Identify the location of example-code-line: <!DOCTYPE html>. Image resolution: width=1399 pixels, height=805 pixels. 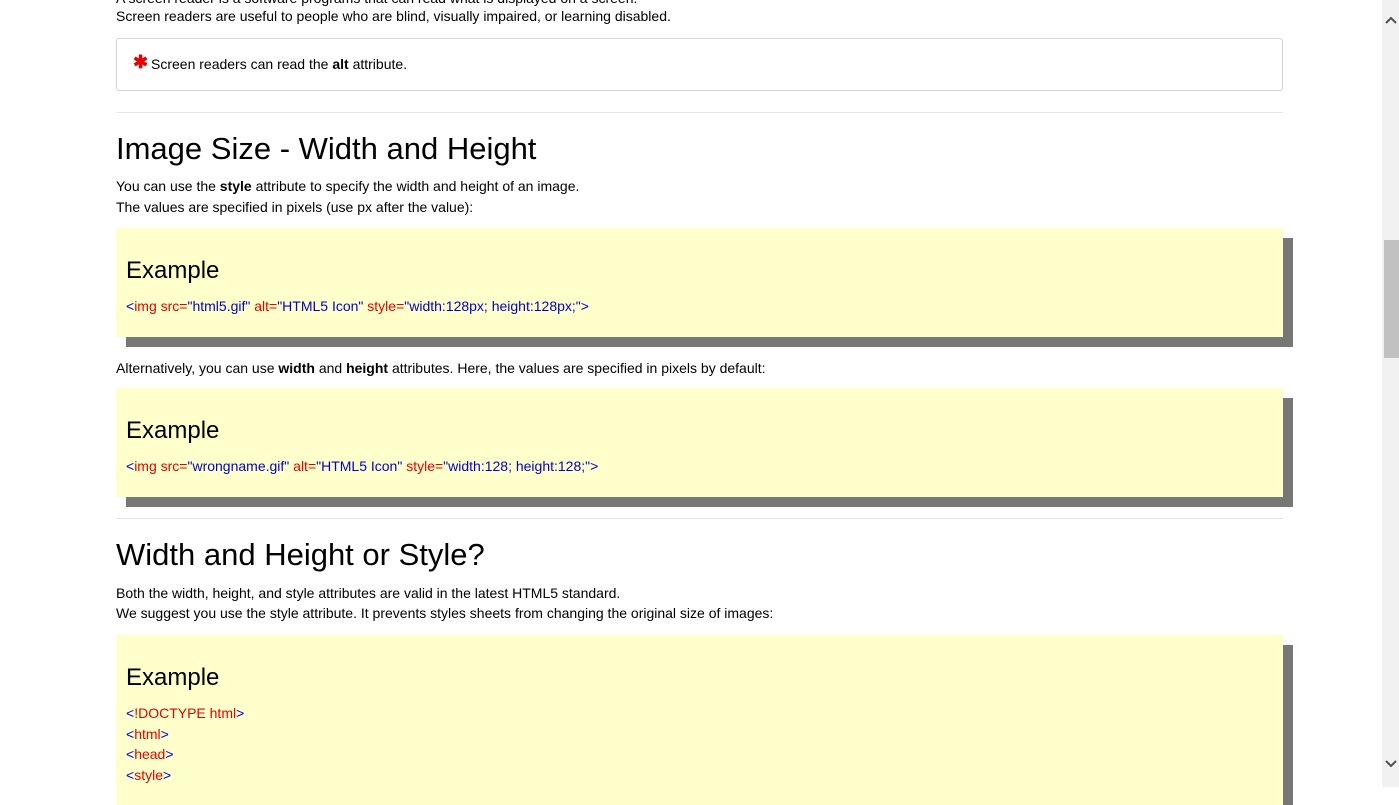
(185, 713).